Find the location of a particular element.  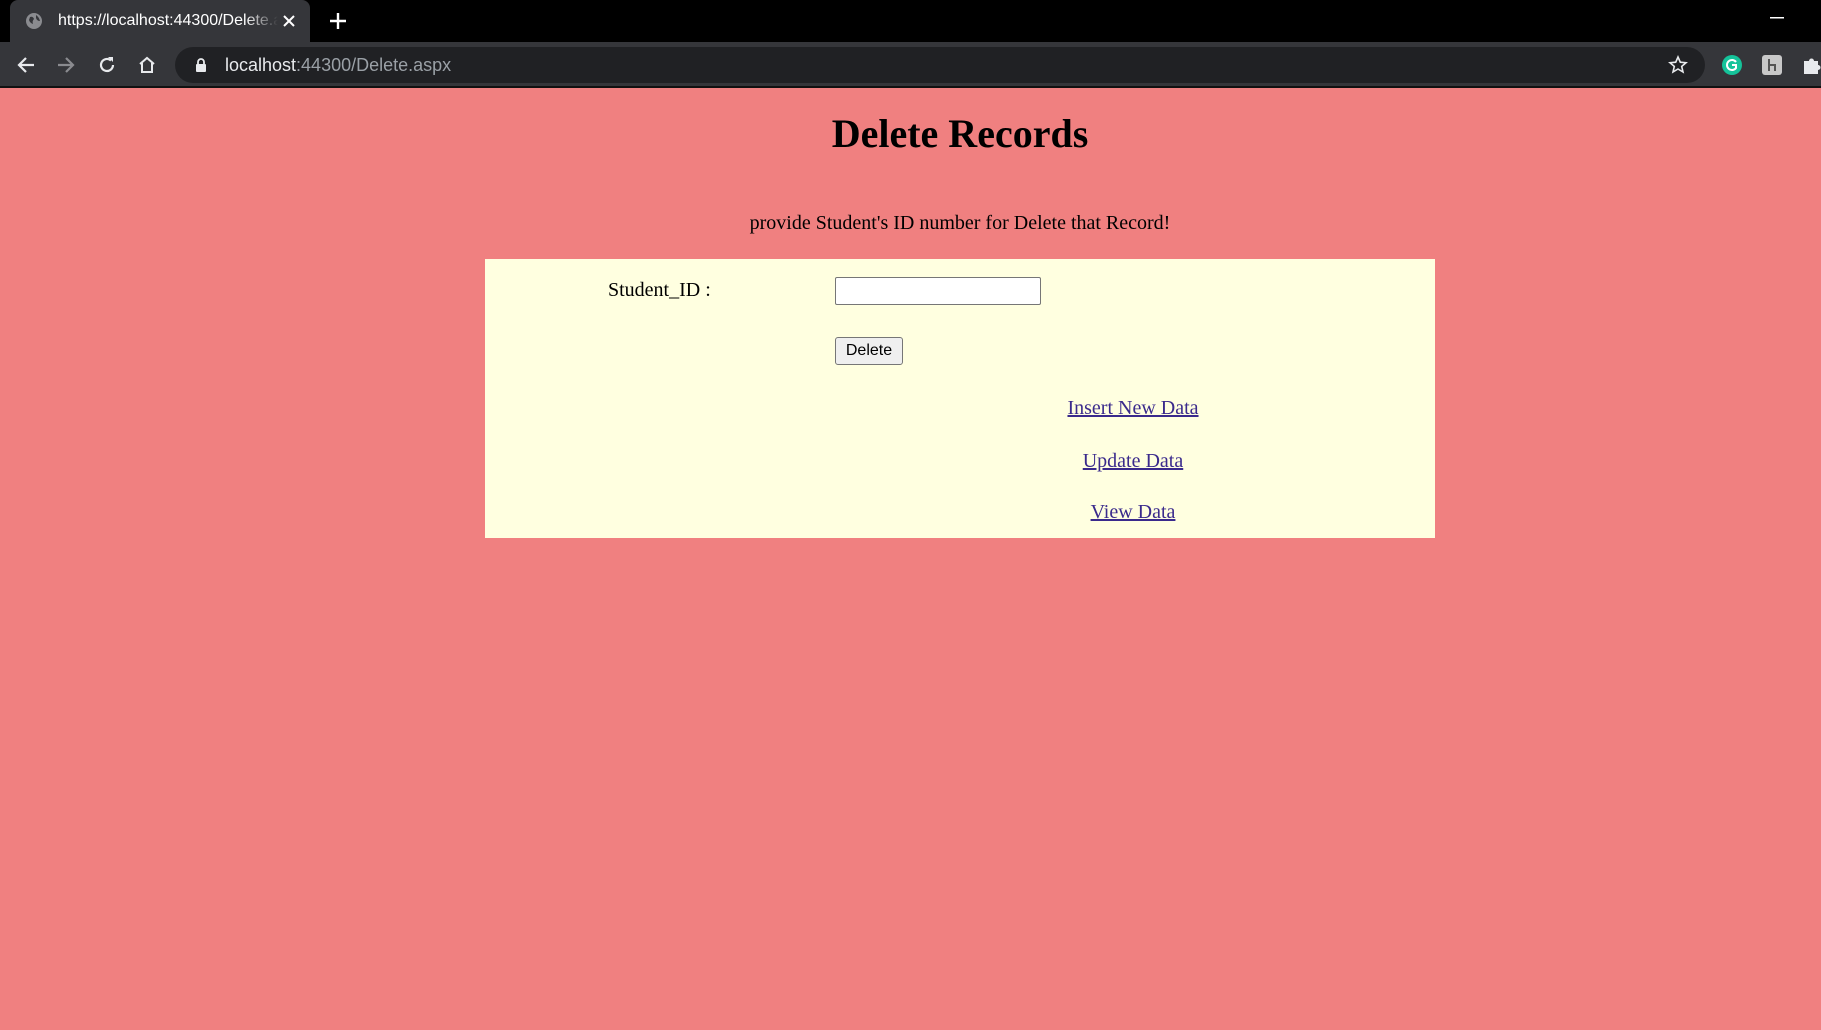

address-bar: localhost:44300/Delete.aspx is located at coordinates (940, 65).